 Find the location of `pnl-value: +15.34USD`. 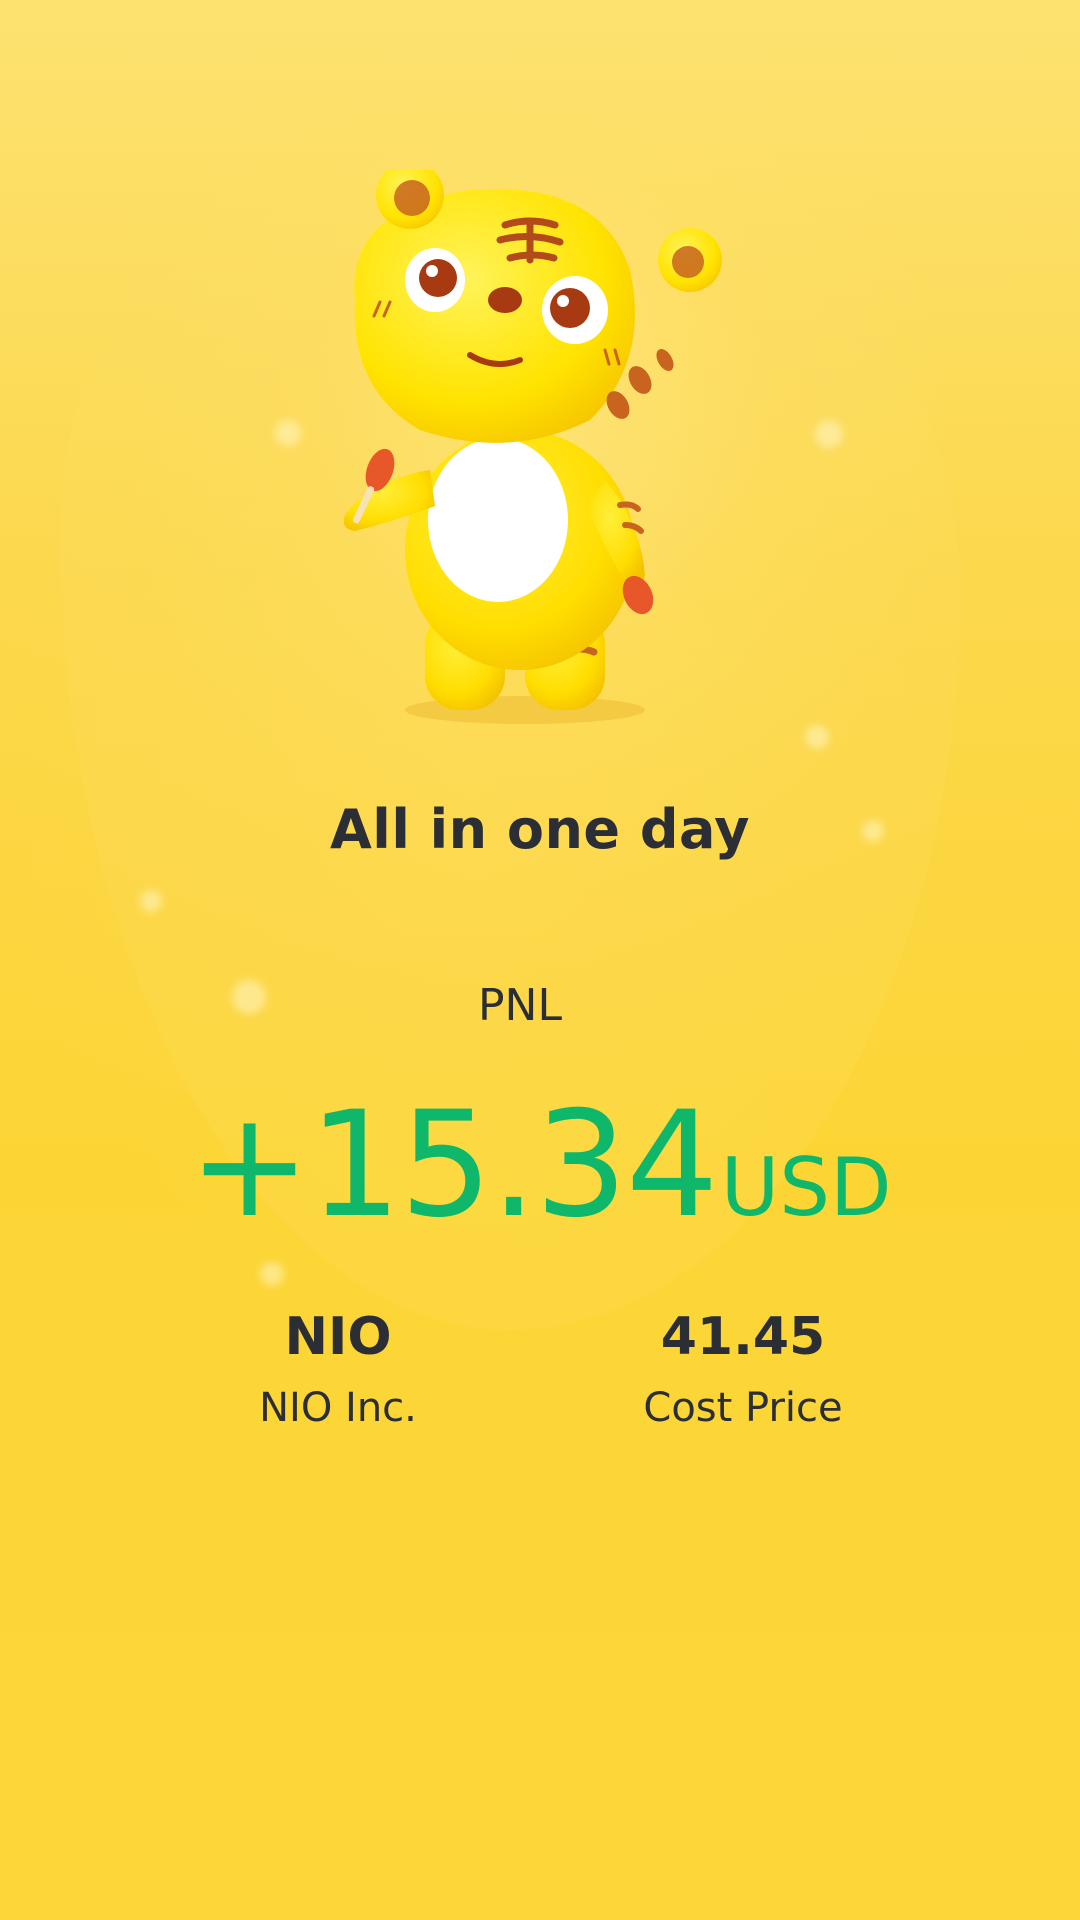

pnl-value: +15.34USD is located at coordinates (540, 1165).